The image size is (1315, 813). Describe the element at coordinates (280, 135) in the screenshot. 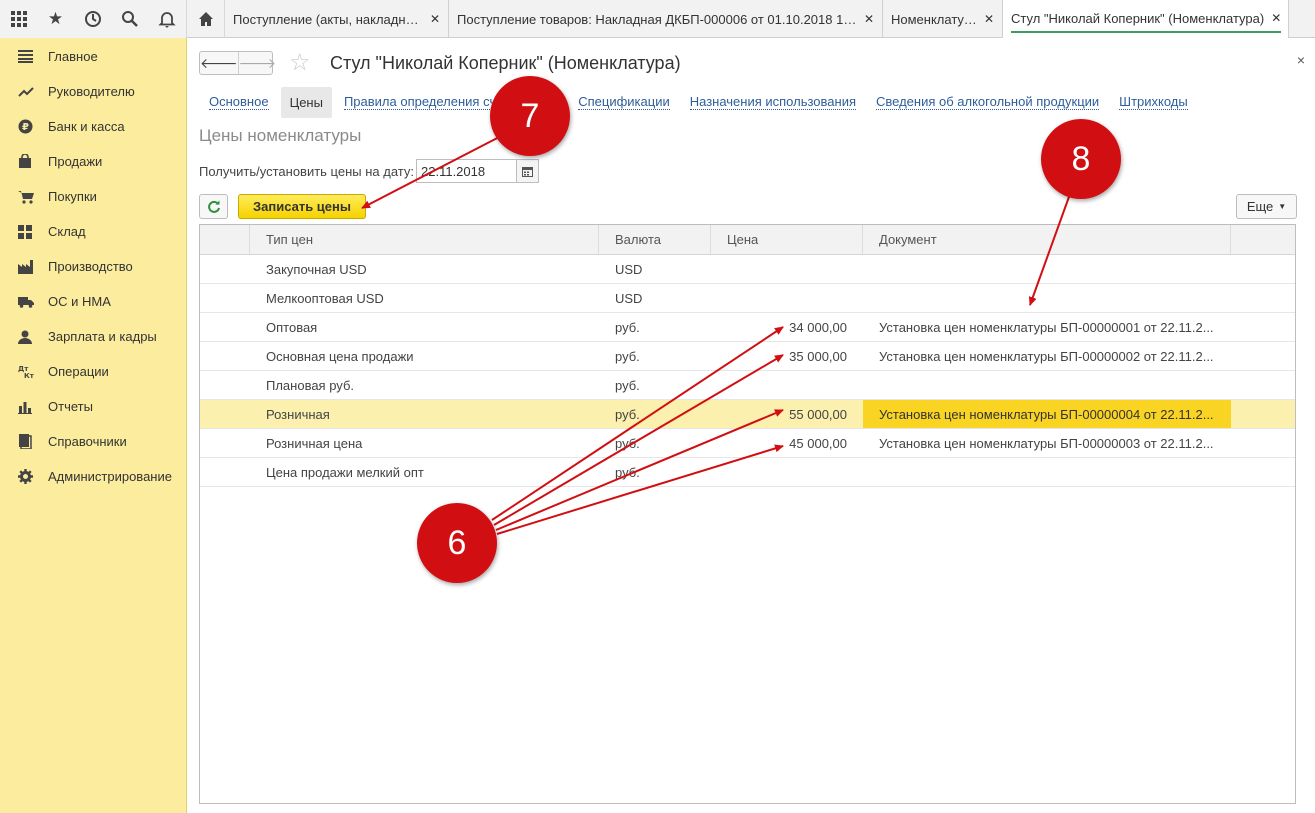

I see `section-title: Цены номенклатуры` at that location.